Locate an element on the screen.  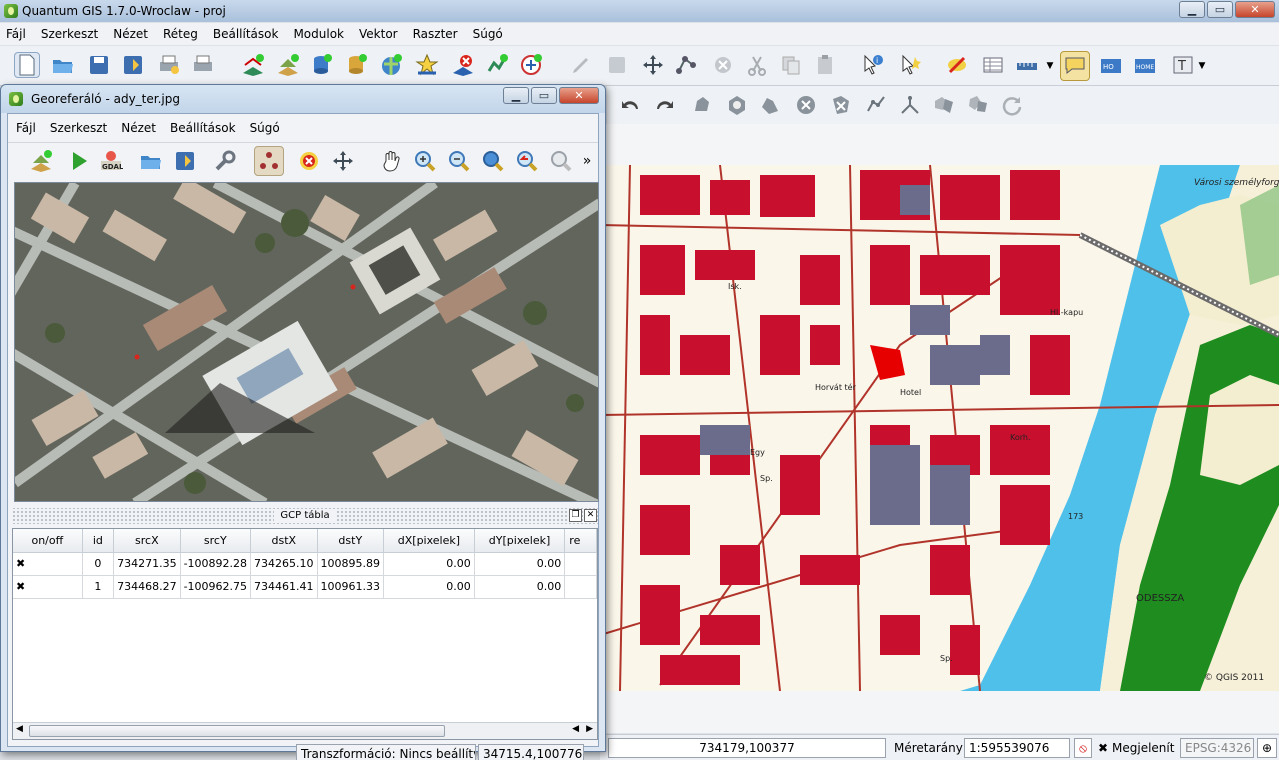
menu-help: Súgó is located at coordinates (488, 34).